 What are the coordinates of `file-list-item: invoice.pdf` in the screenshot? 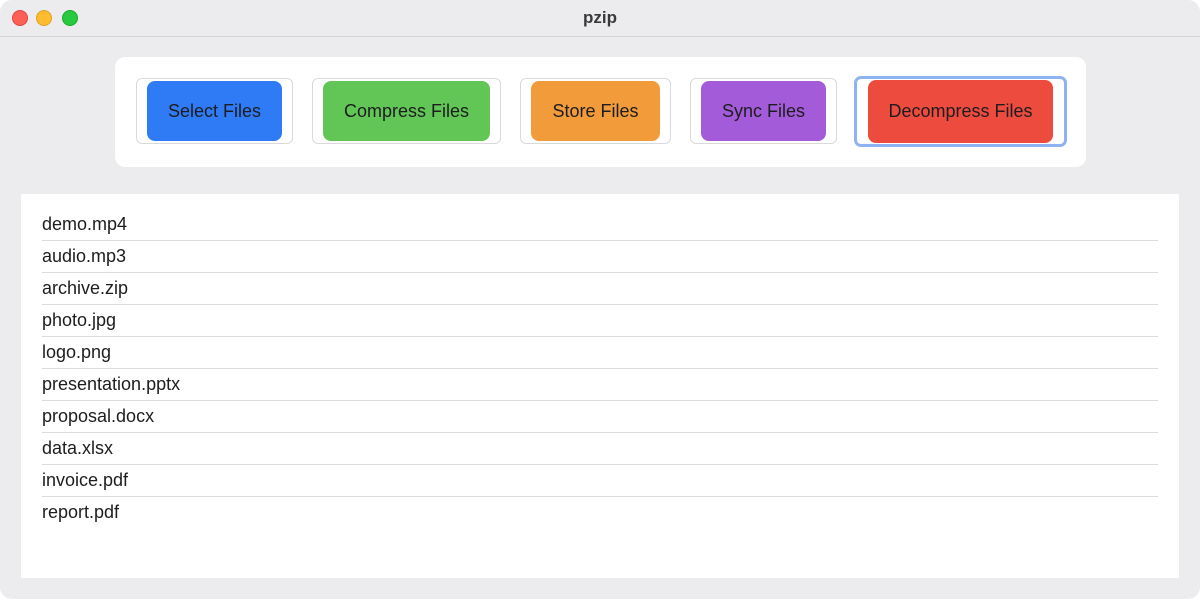 It's located at (600, 481).